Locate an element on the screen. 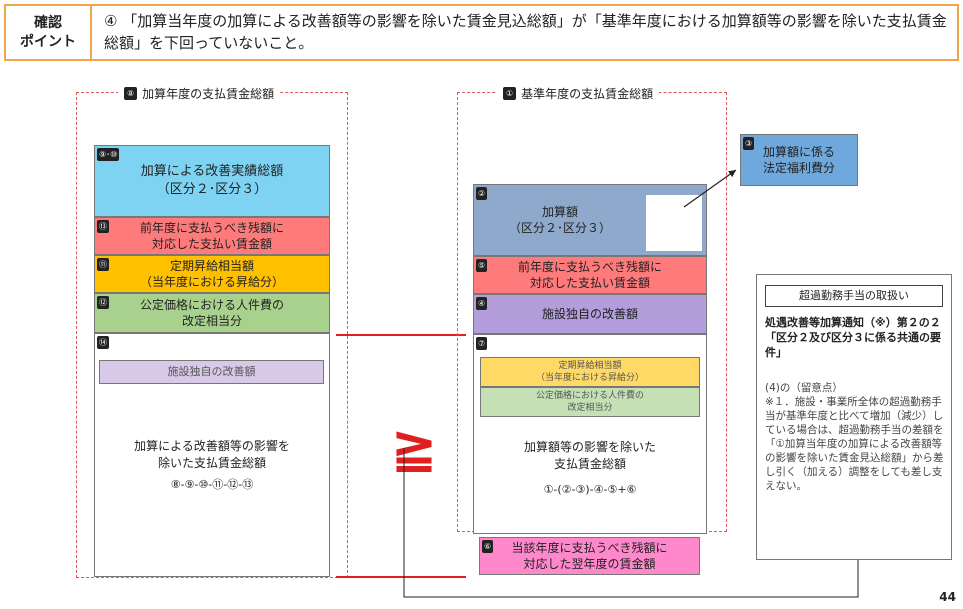 The height and width of the screenshot is (609, 963). overtime-heading: 処遇改善等加算通知（※）第２の２「区分２及び区分３に係る共通の要件」 is located at coordinates (853, 337).